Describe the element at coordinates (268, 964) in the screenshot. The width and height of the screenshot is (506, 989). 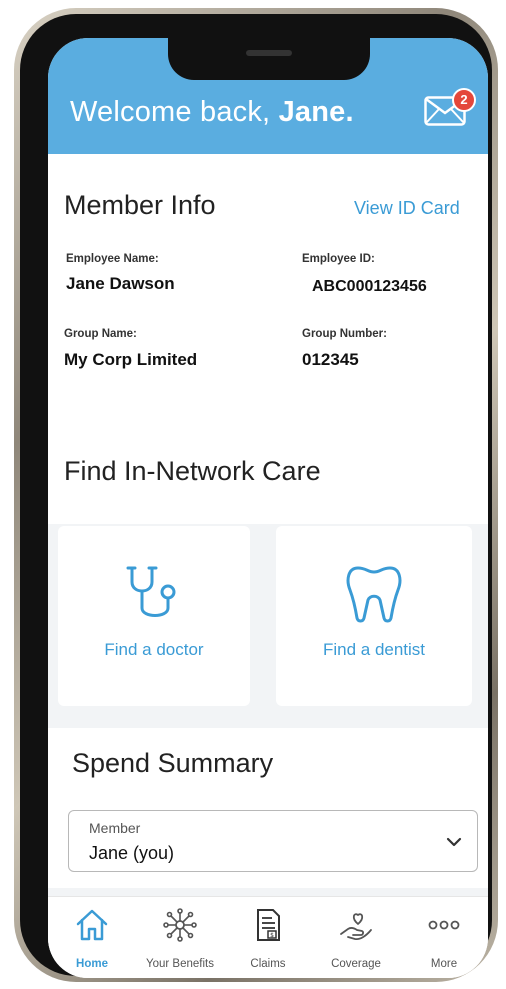
I see `tab-claims-label: Claims` at that location.